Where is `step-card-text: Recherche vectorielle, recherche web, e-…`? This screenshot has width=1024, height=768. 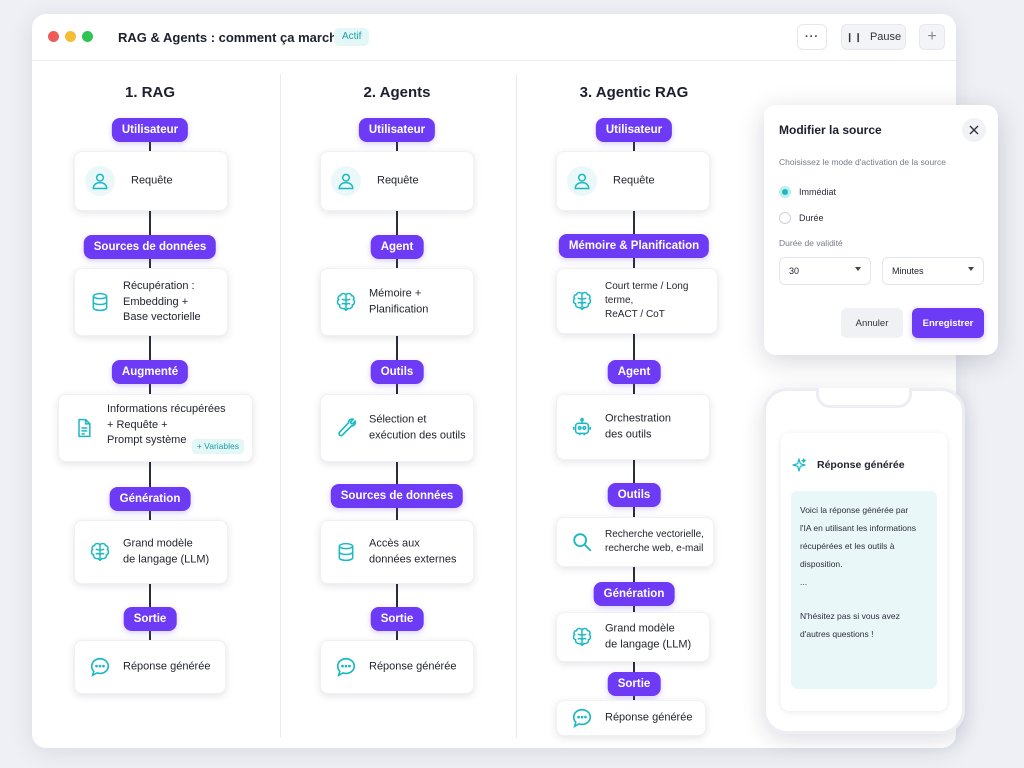 step-card-text: Recherche vectorielle, recherche web, e-… is located at coordinates (654, 541).